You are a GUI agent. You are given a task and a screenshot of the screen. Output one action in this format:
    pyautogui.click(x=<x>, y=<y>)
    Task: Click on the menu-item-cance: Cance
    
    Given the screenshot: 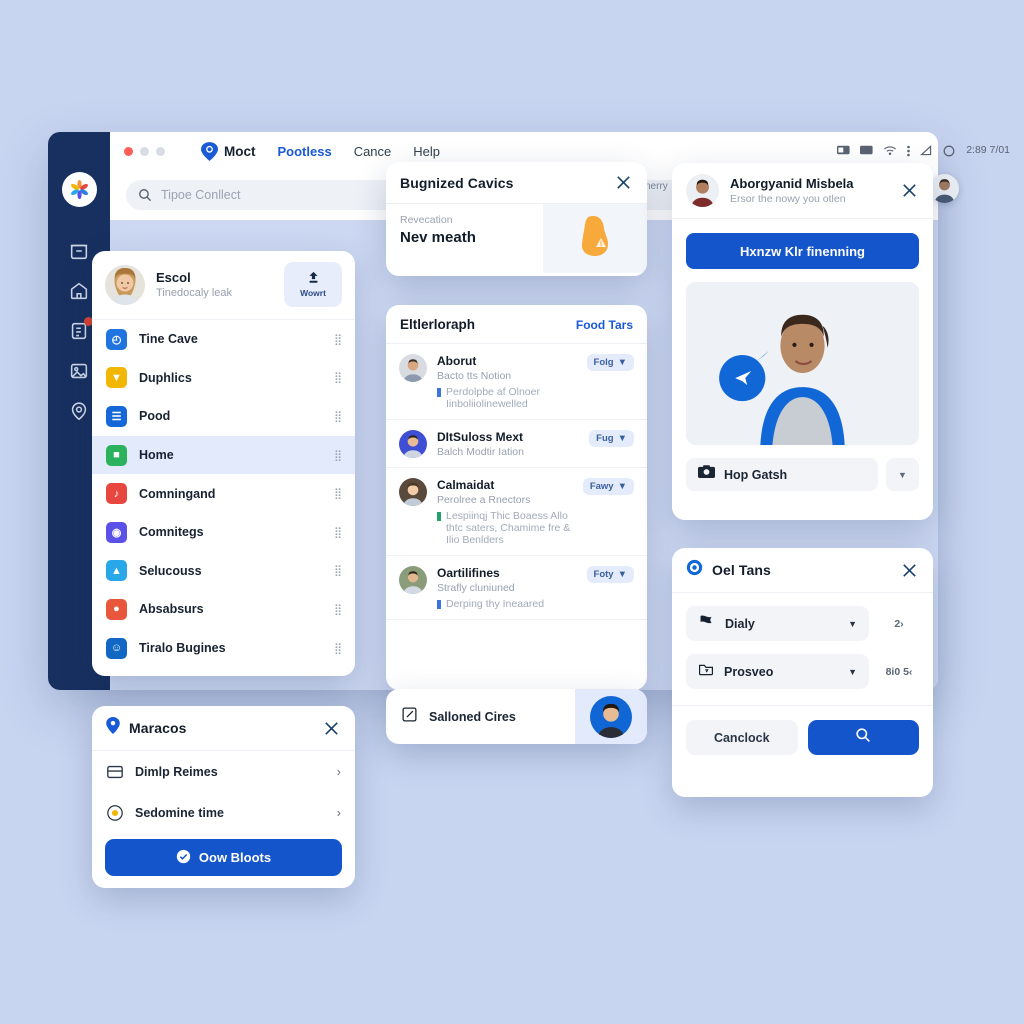 What is the action you would take?
    pyautogui.click(x=373, y=151)
    